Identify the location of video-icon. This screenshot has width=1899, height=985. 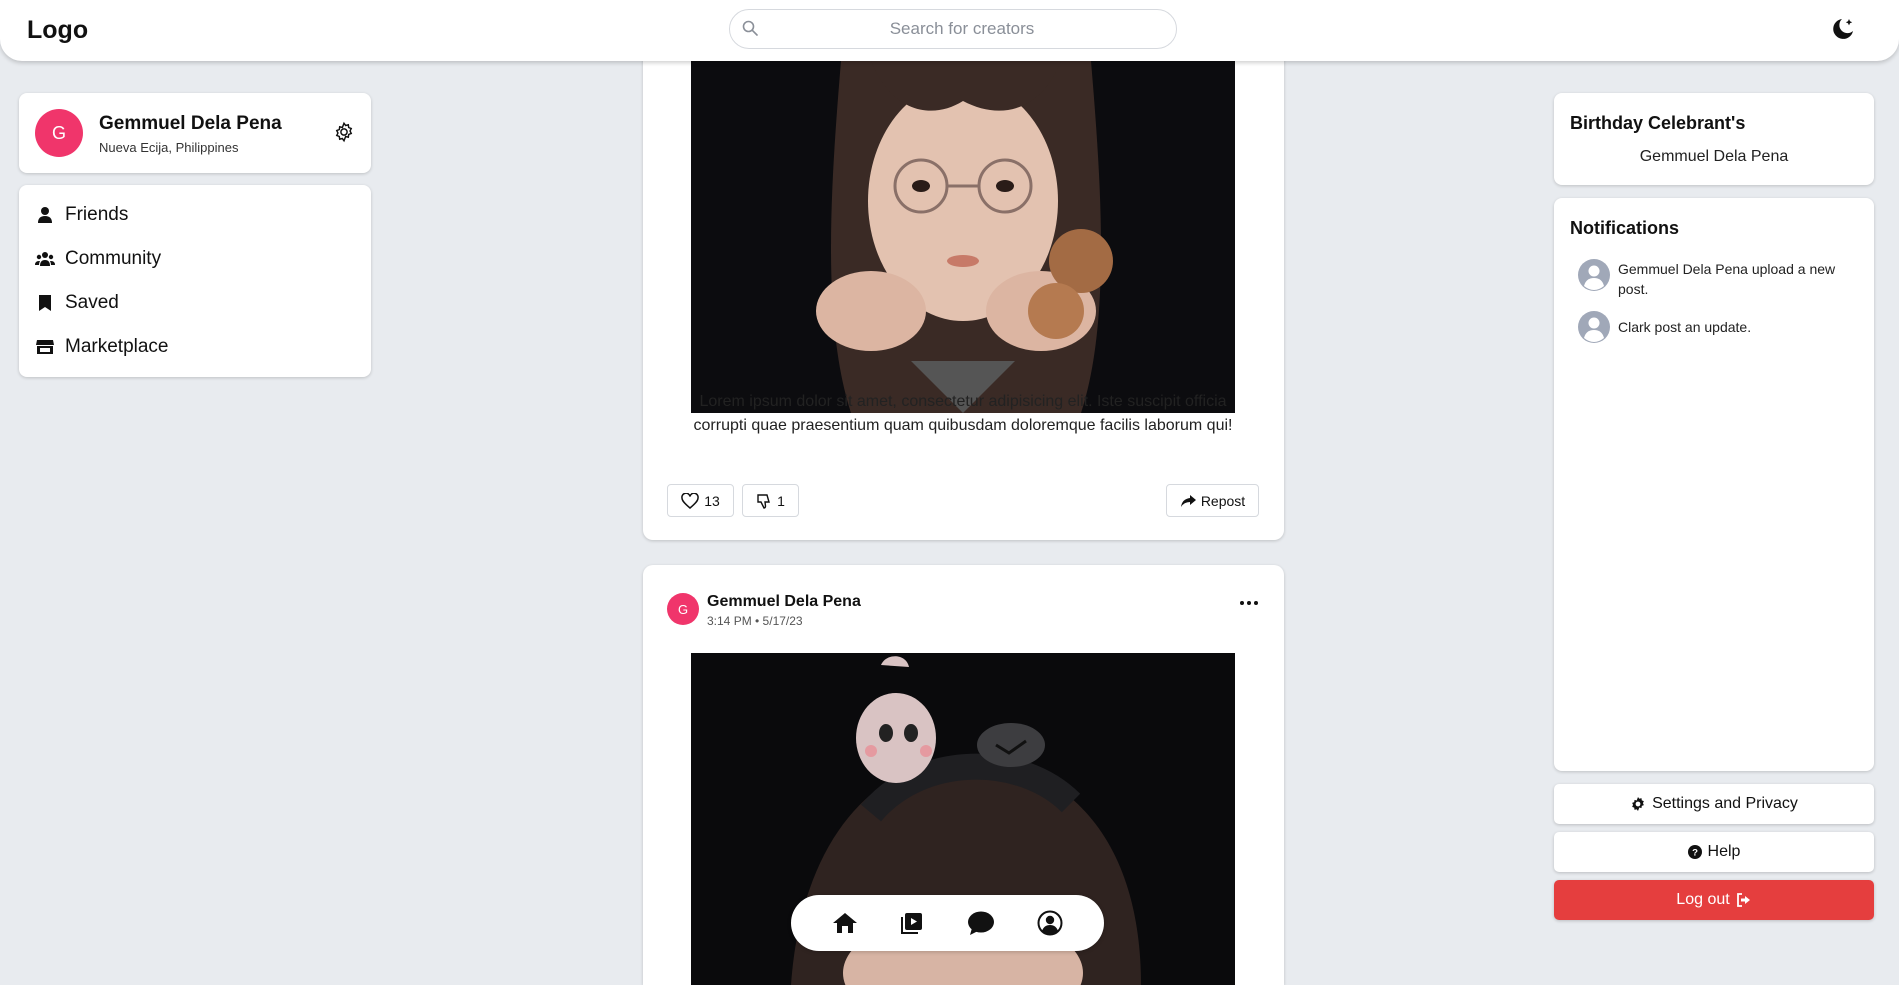
(912, 923).